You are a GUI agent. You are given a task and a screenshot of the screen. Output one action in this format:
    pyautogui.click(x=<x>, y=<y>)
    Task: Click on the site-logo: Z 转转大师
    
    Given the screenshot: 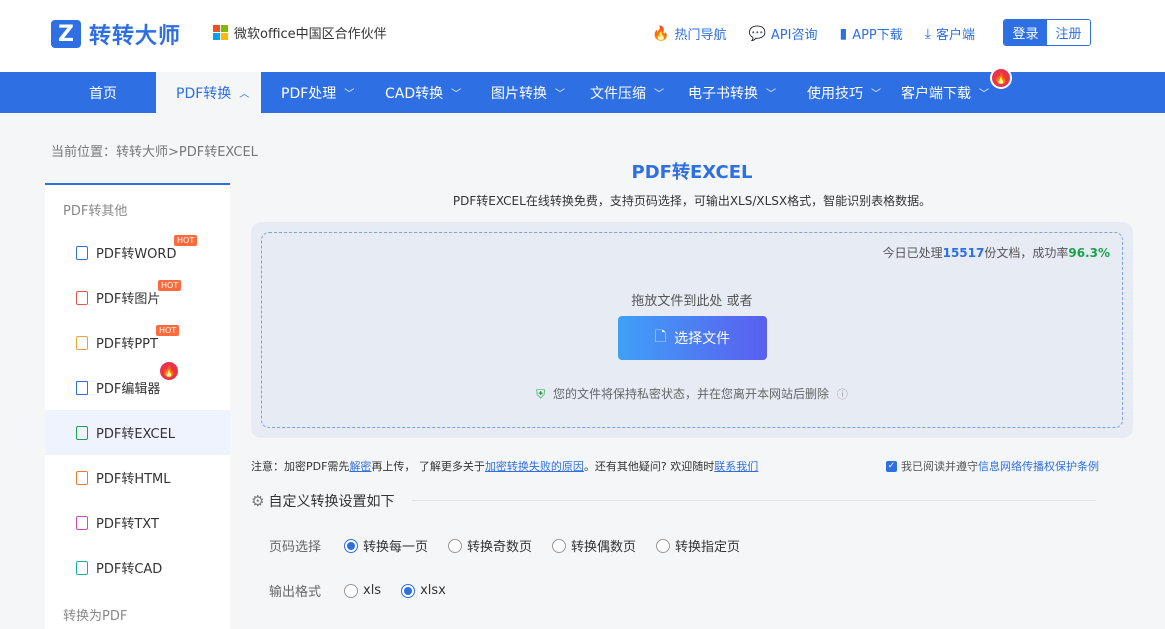 What is the action you would take?
    pyautogui.click(x=116, y=34)
    